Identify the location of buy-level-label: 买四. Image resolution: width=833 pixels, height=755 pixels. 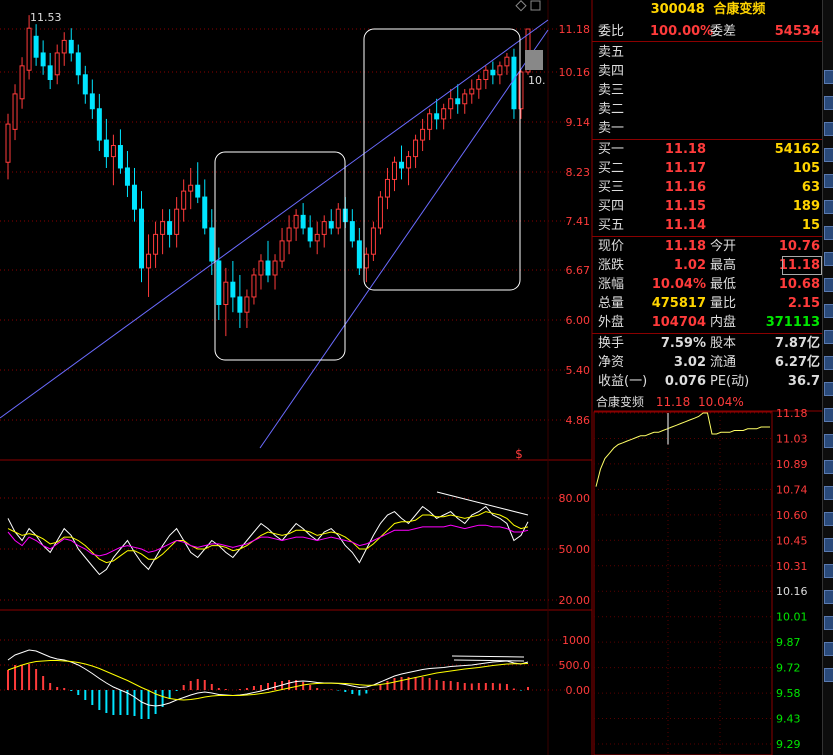
(611, 206).